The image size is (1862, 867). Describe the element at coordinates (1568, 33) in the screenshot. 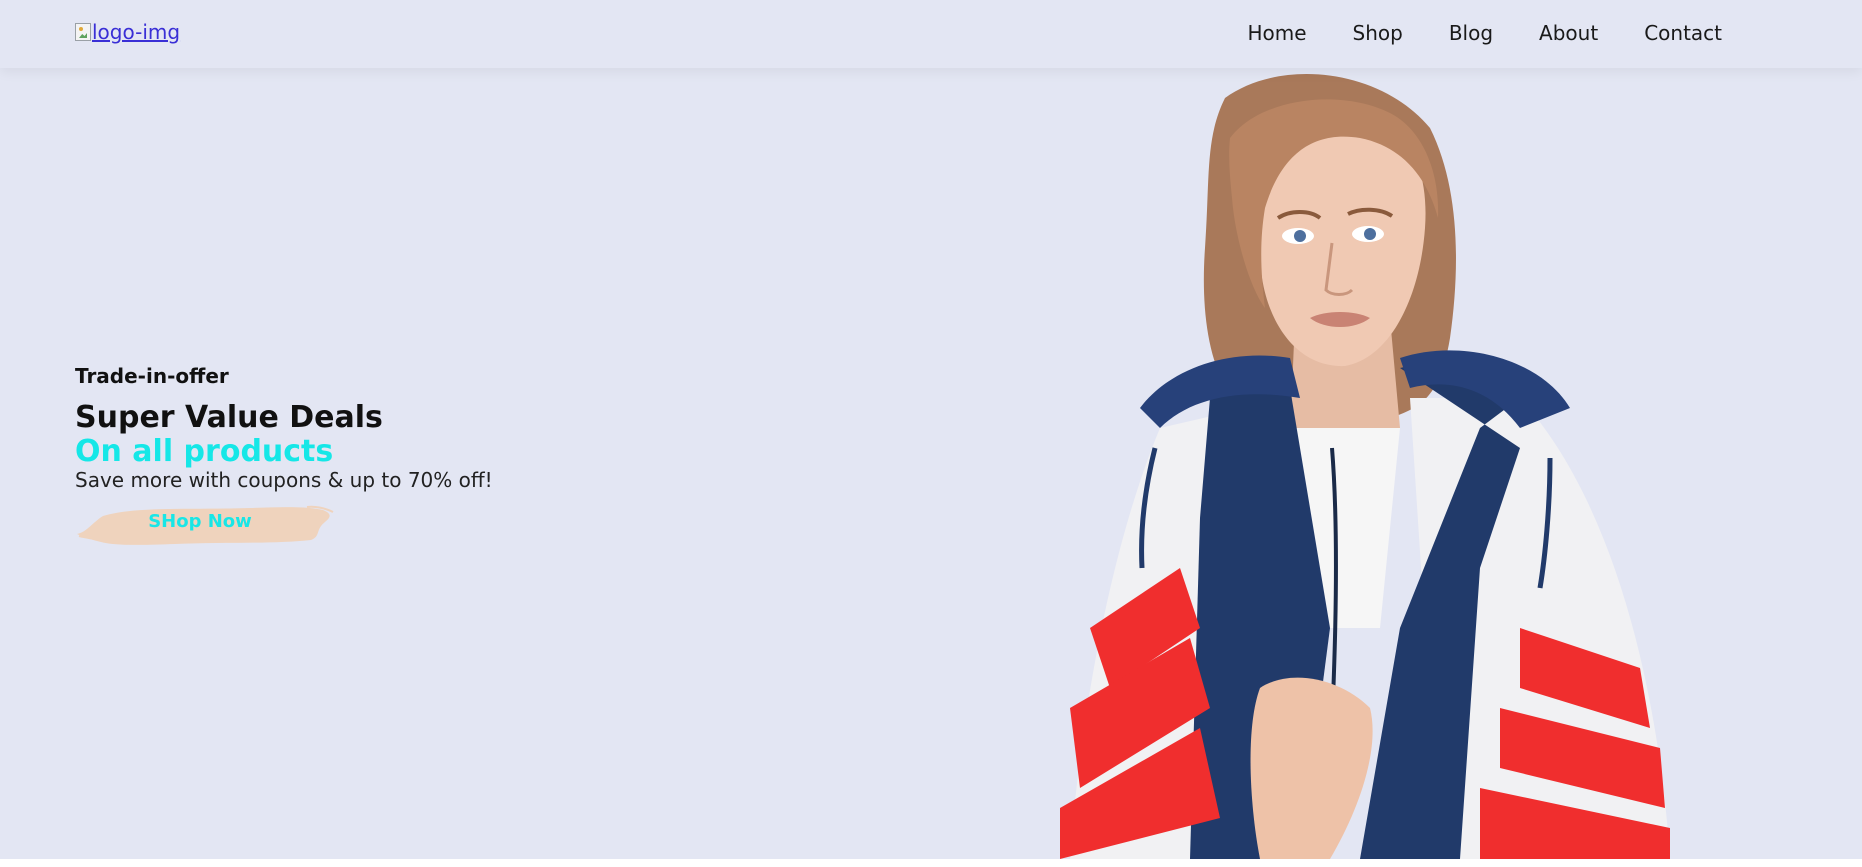

I see `nav-about-link: About` at that location.